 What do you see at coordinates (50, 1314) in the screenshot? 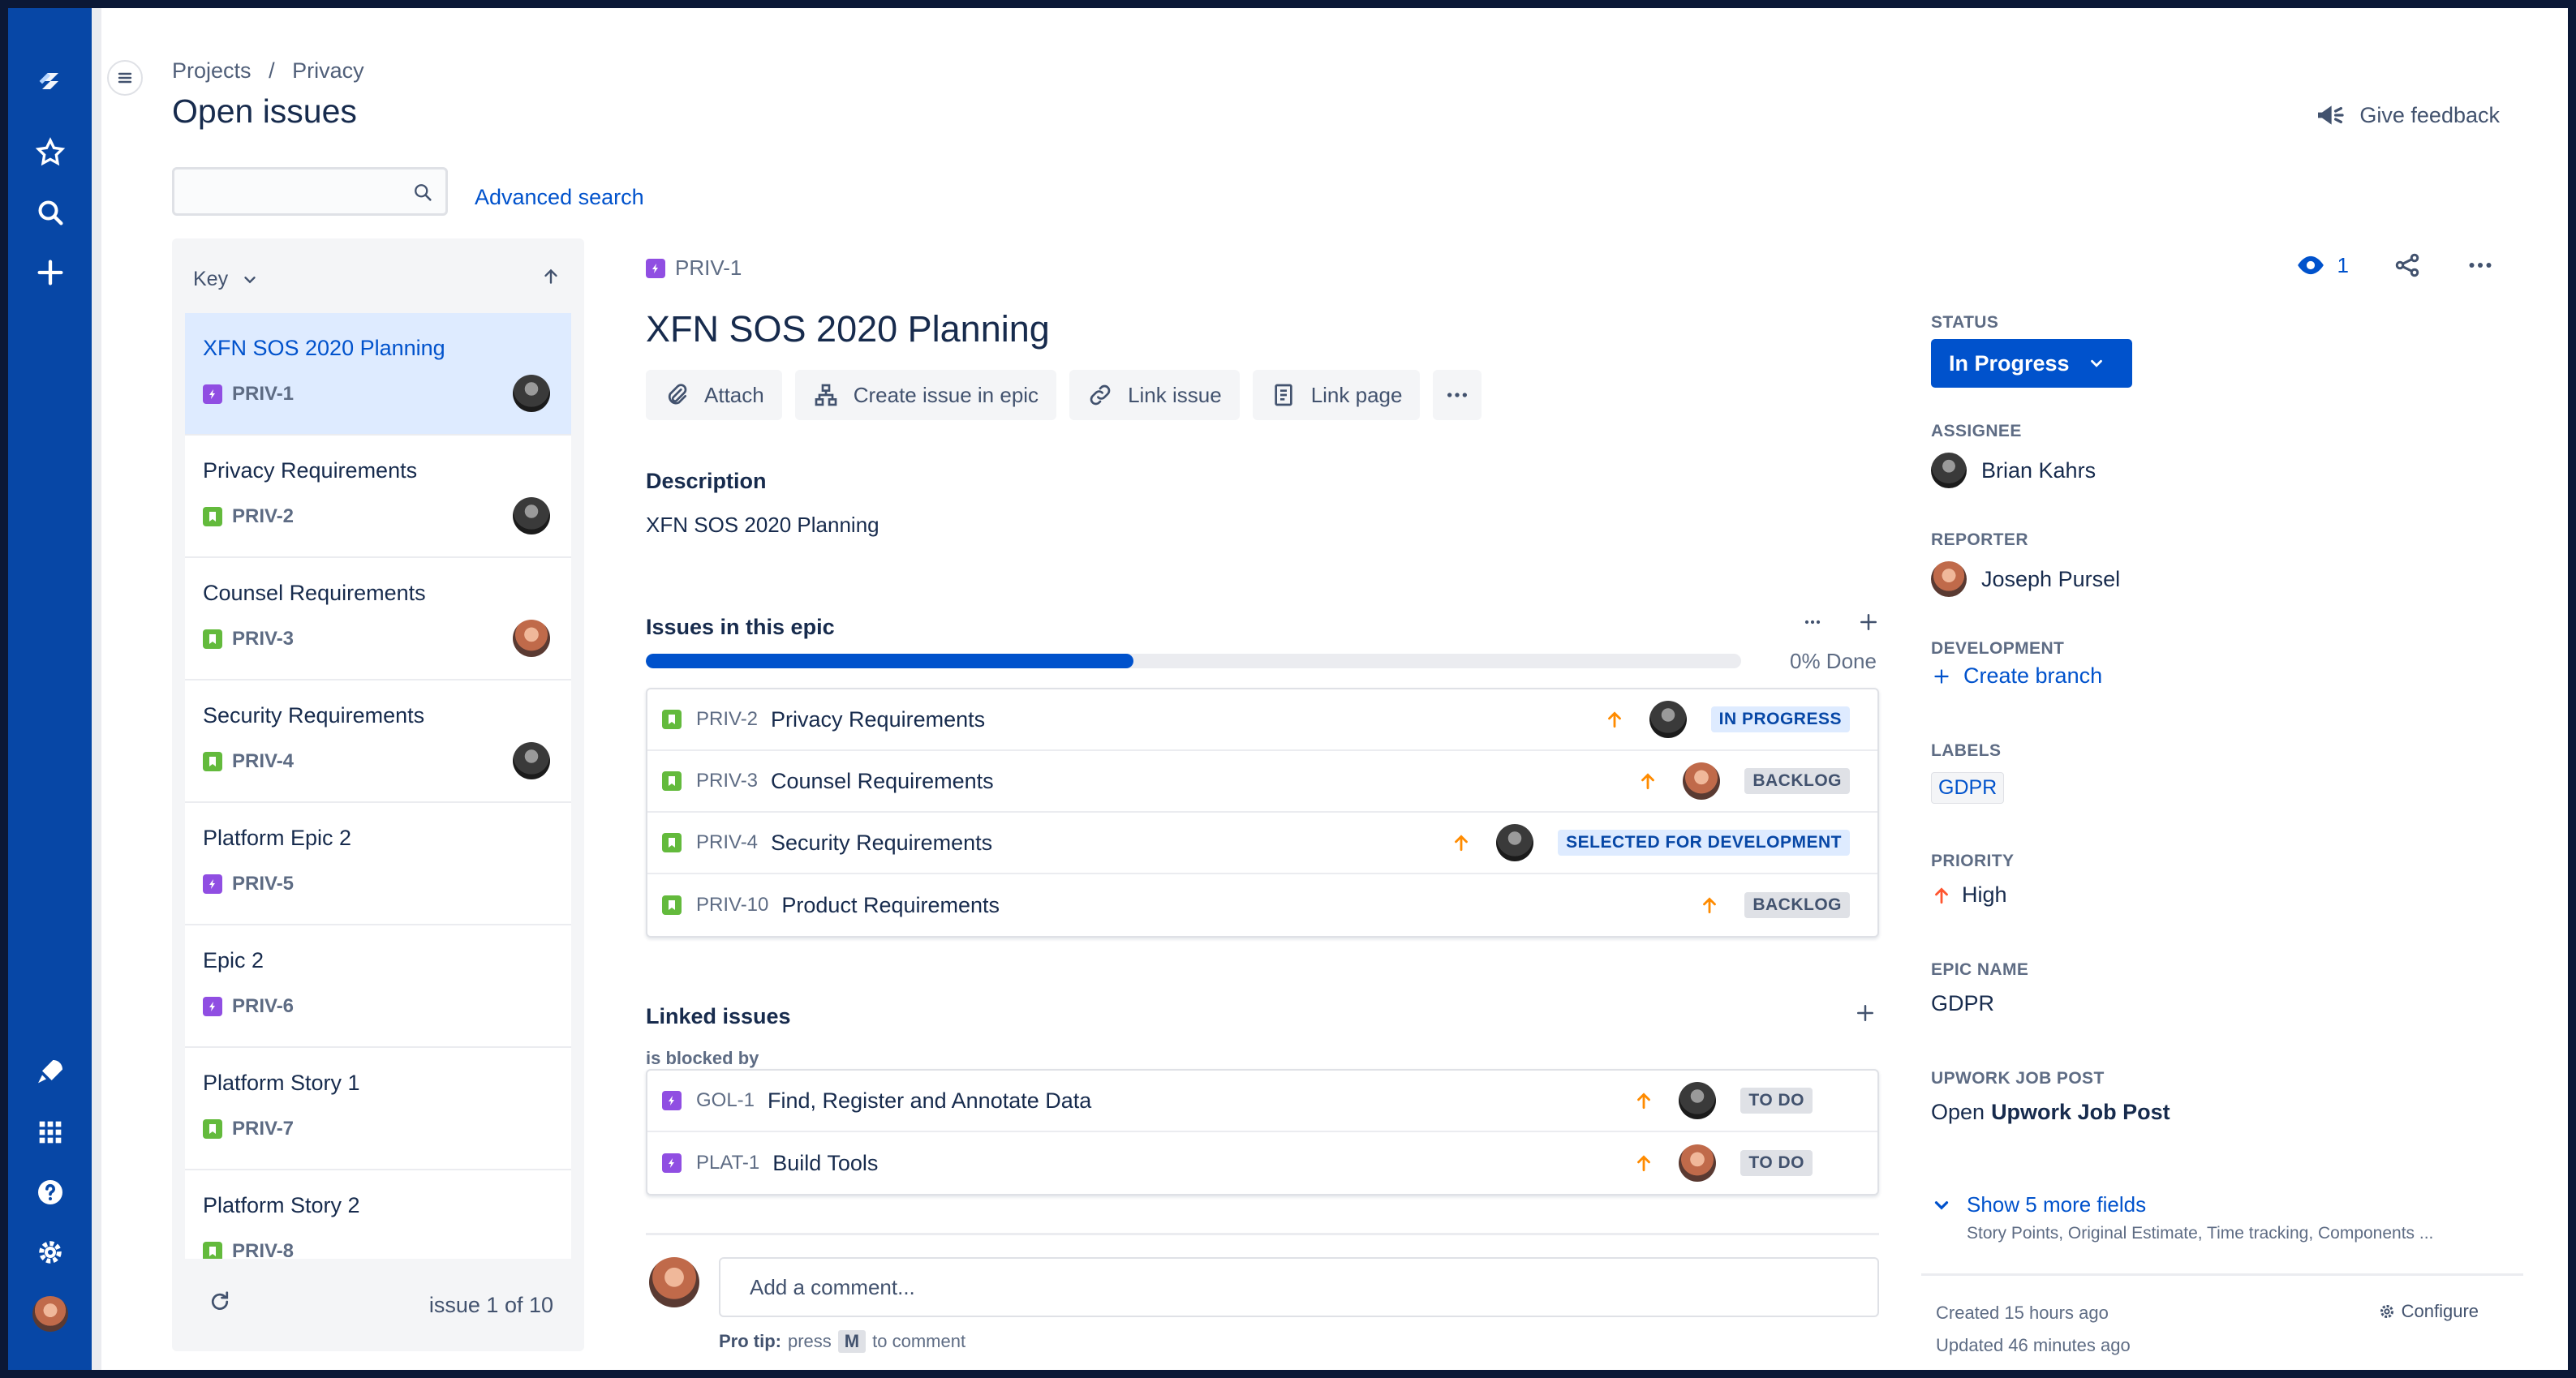
I see `profile-avatar` at bounding box center [50, 1314].